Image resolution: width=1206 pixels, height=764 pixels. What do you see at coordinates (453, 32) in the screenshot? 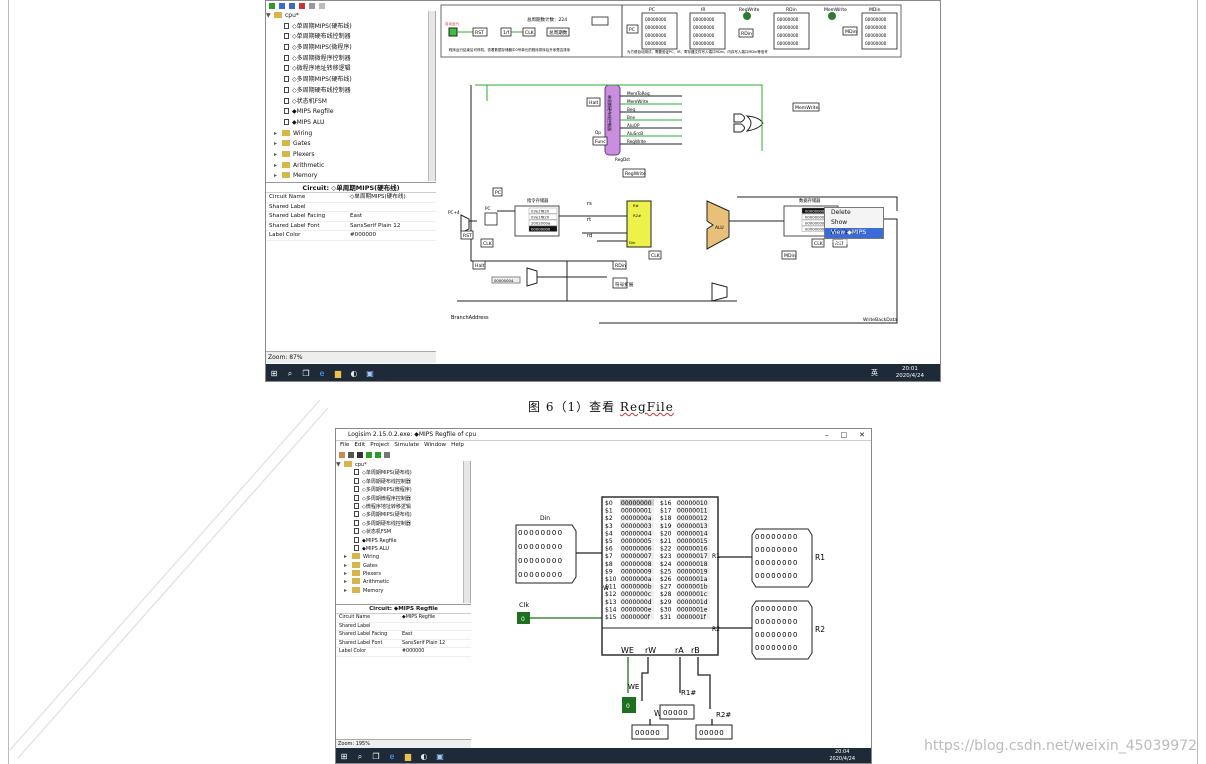
I see `run-pin` at bounding box center [453, 32].